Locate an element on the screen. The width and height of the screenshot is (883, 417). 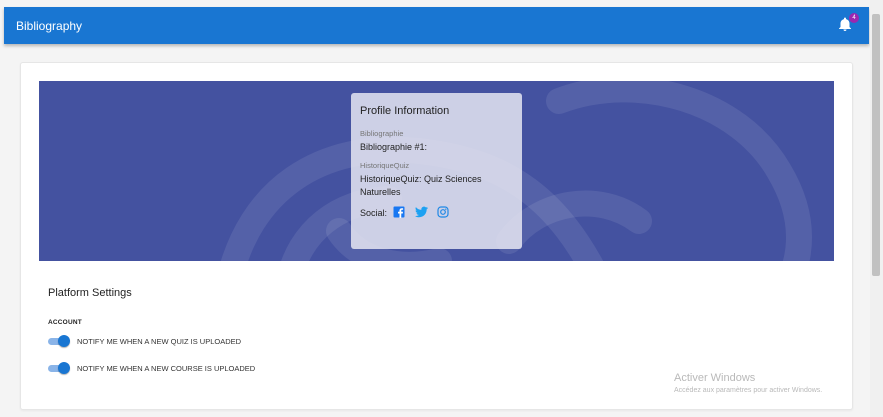
account-section-label: ACCOUNT is located at coordinates (65, 322).